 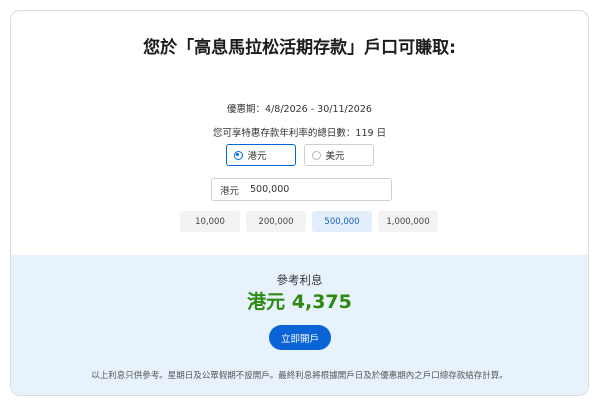 I want to click on currency-label-usd: 美元, so click(x=335, y=156).